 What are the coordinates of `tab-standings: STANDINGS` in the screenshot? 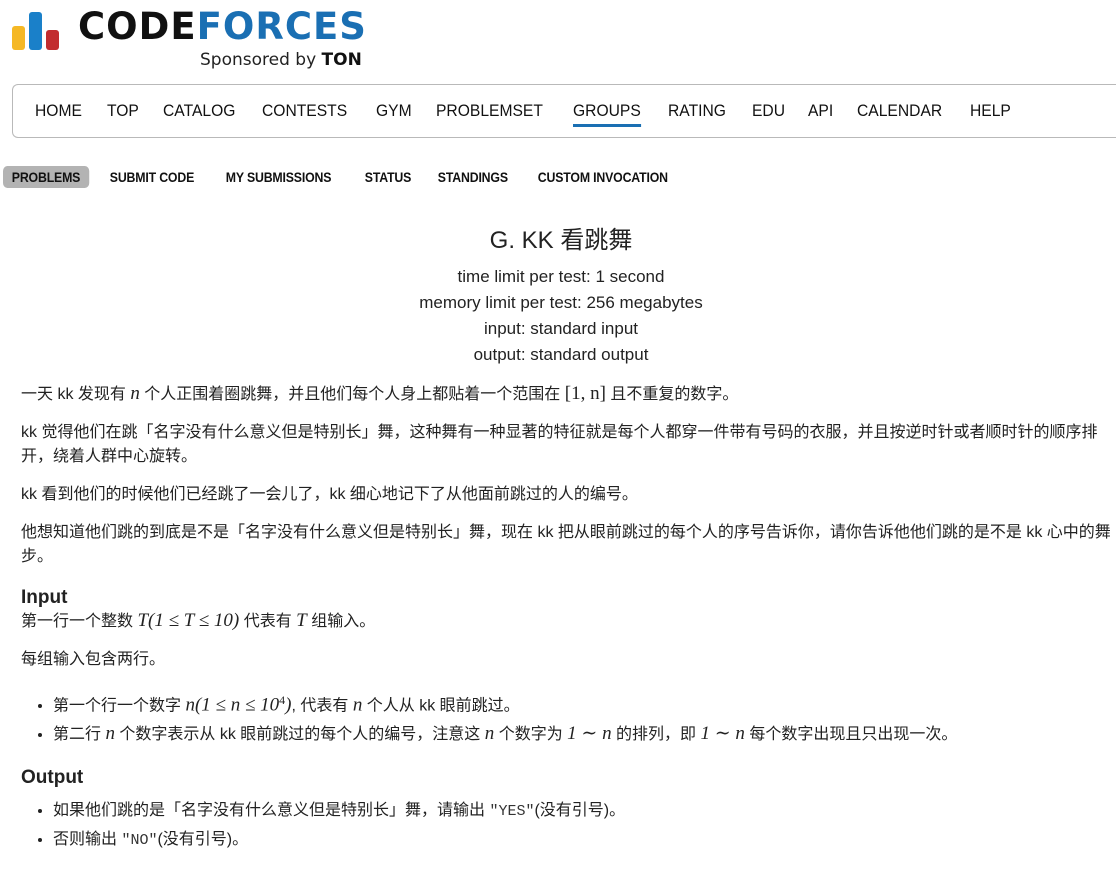 It's located at (473, 177).